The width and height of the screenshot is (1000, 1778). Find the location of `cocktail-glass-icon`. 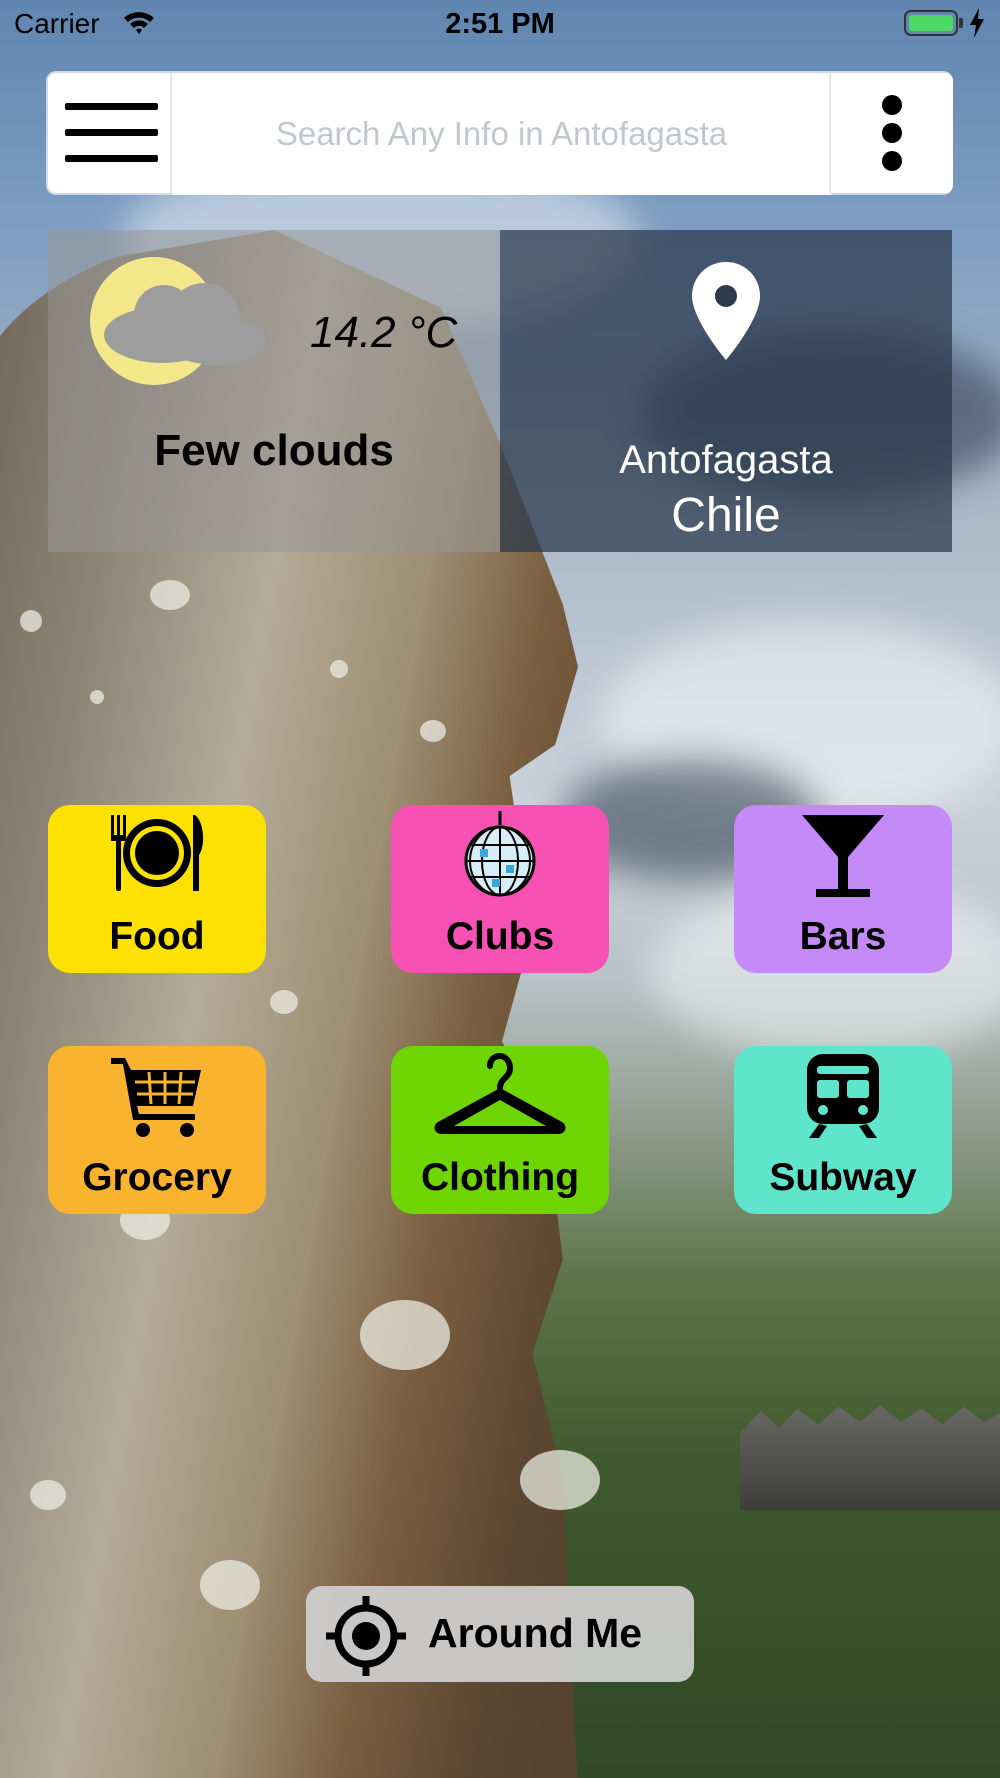

cocktail-glass-icon is located at coordinates (843, 856).